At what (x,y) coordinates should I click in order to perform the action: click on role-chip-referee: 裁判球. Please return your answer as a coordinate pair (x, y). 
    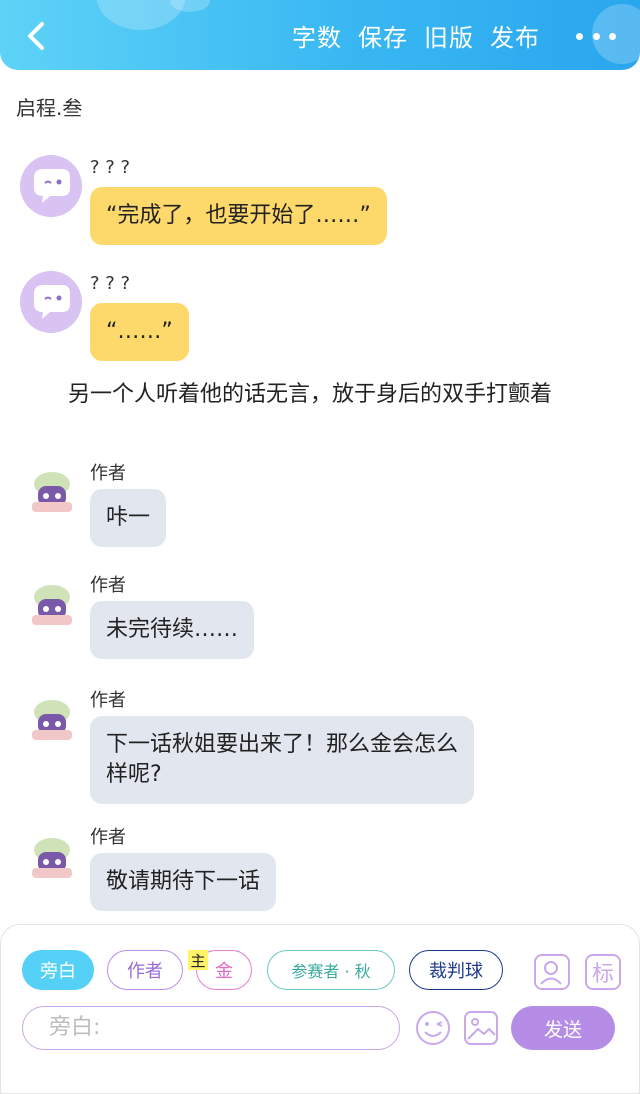
    Looking at the image, I should click on (456, 970).